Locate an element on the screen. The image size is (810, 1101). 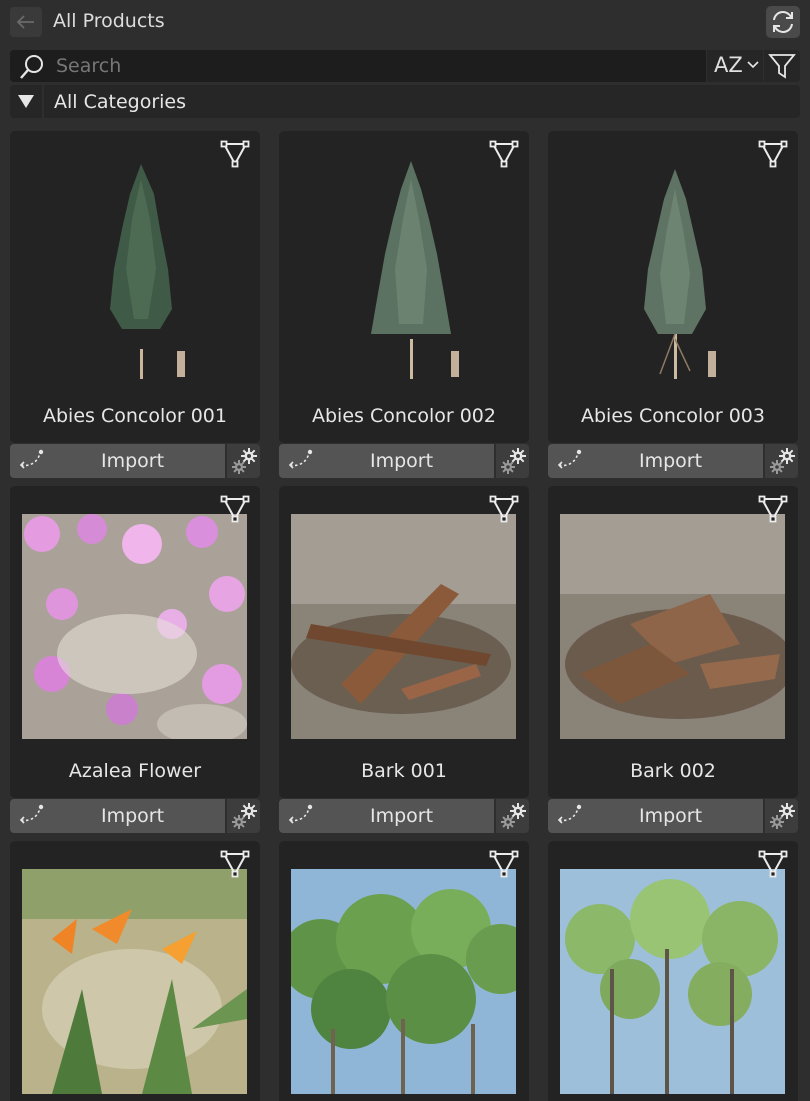
sort-label: AZ is located at coordinates (728, 65).